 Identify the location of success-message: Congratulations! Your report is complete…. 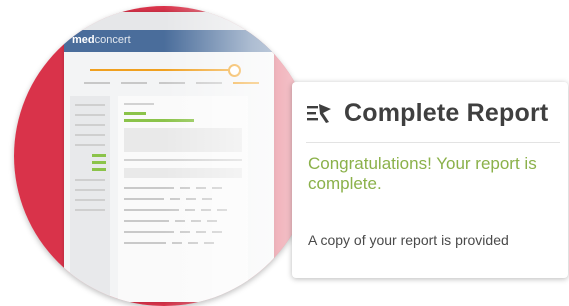
(422, 173).